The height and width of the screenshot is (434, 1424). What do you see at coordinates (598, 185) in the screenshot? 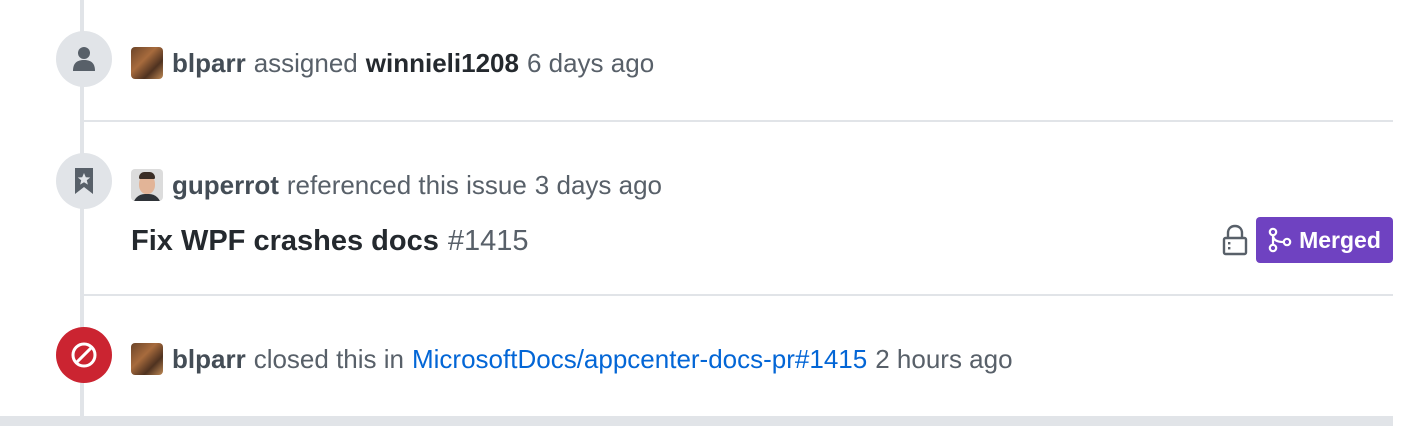
I see `event-timestamp: 3 days ago` at bounding box center [598, 185].